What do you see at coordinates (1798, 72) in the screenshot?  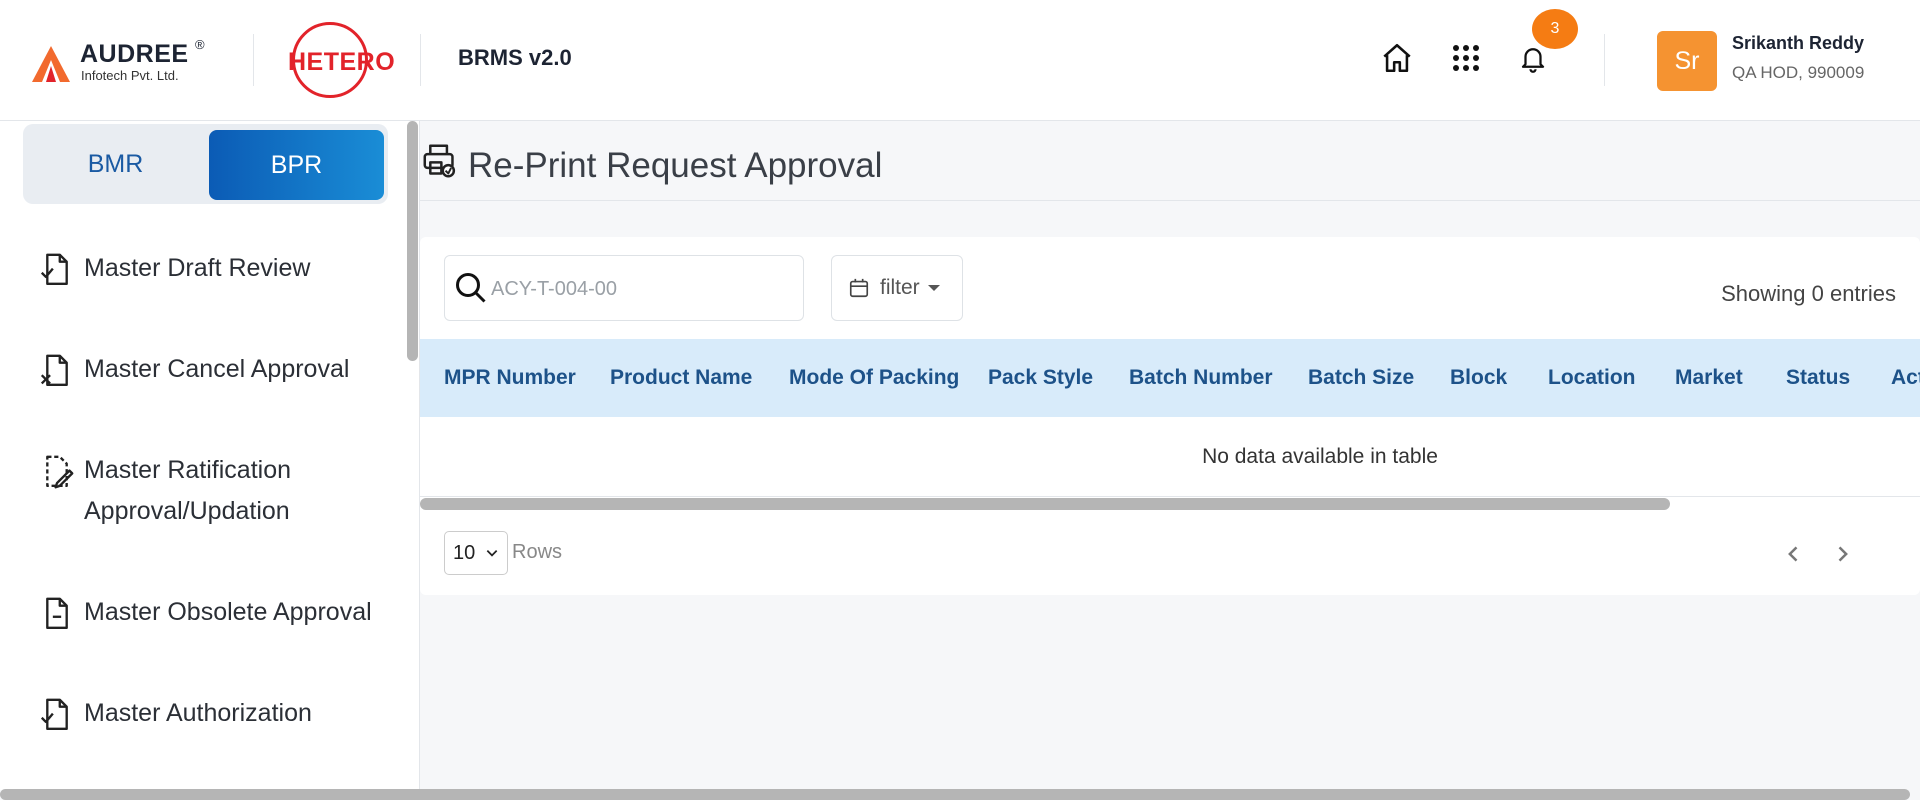 I see `user-role: QA HOD, 990009` at bounding box center [1798, 72].